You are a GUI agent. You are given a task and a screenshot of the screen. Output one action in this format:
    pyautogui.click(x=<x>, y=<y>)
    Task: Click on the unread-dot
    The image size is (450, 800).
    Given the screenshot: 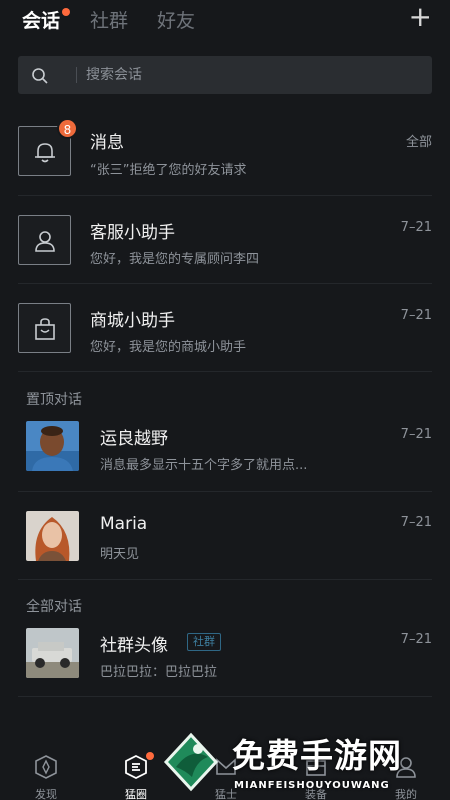 What is the action you would take?
    pyautogui.click(x=66, y=12)
    